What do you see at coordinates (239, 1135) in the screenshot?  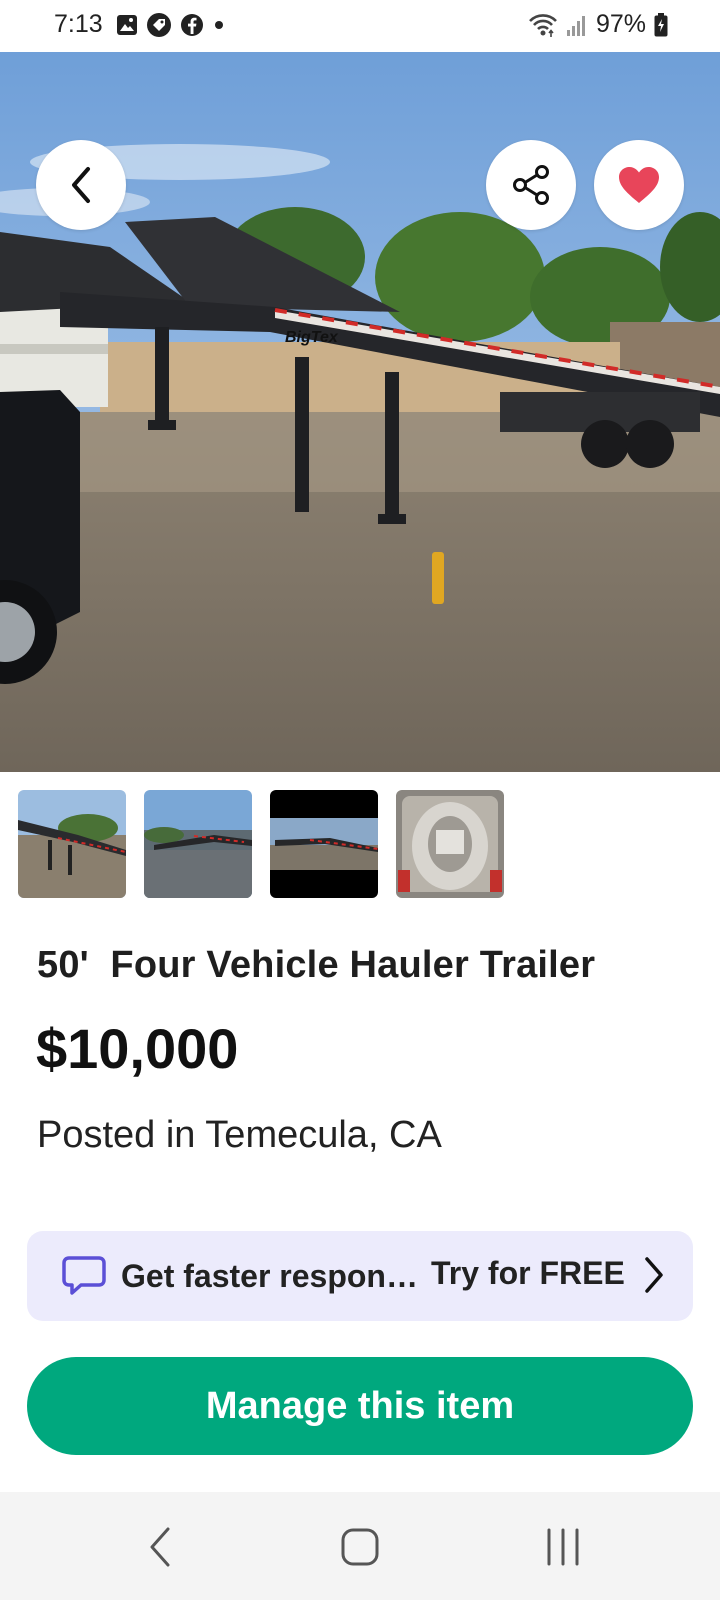 I see `listing-location: Posted in Temecula, CA` at bounding box center [239, 1135].